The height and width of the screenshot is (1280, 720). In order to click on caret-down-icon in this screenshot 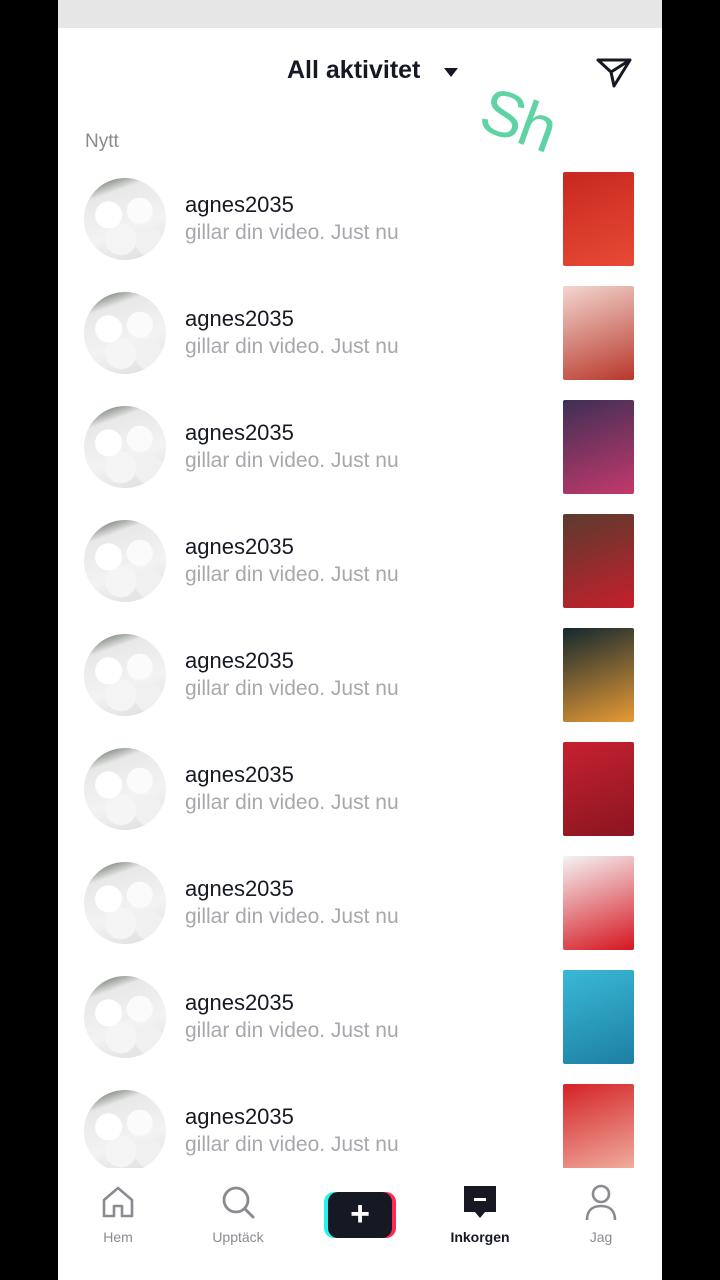, I will do `click(451, 72)`.